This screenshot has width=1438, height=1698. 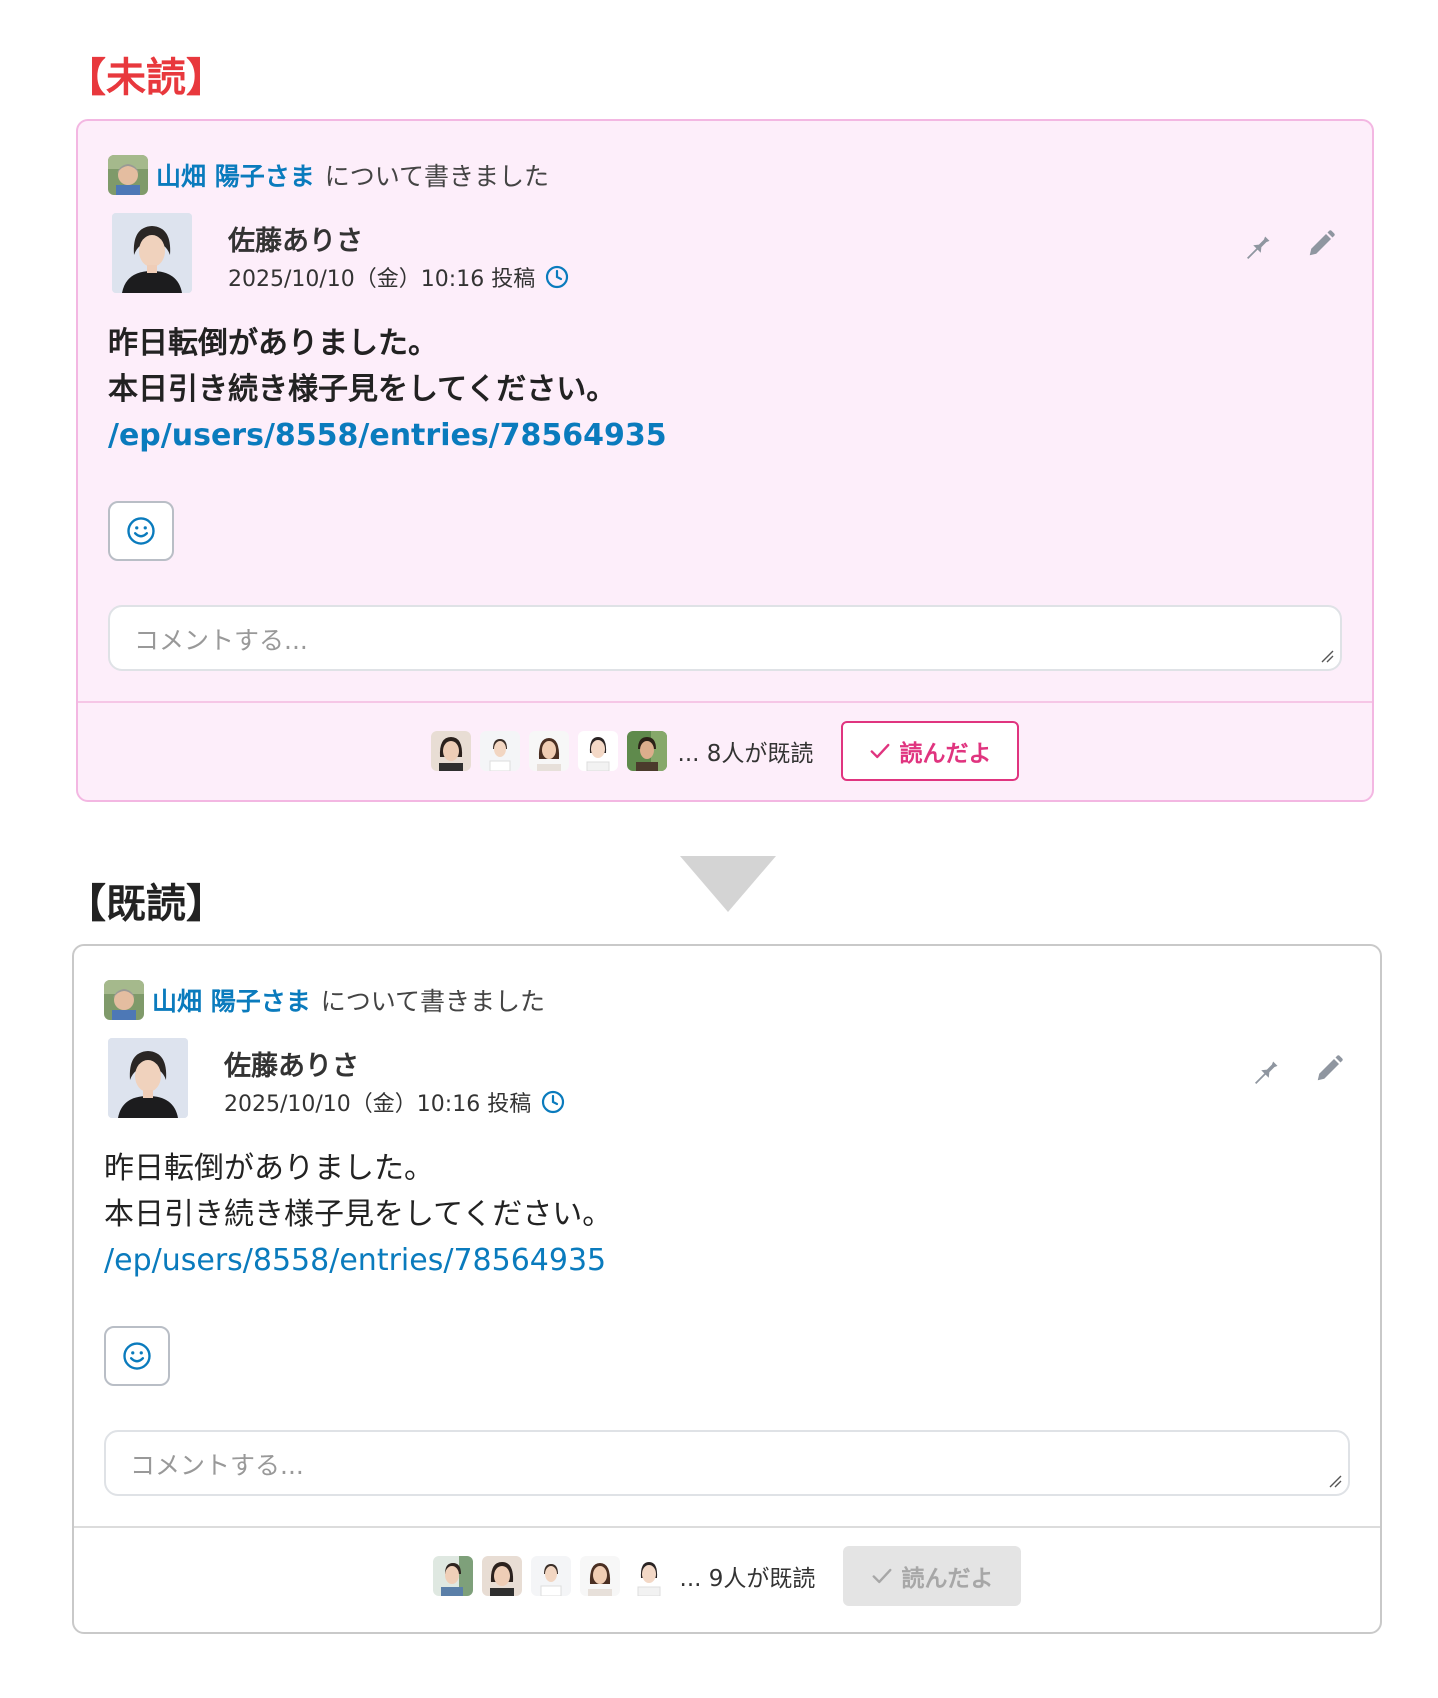 I want to click on readers-bar: ... 9人が既読 読んだよ, so click(x=727, y=1576).